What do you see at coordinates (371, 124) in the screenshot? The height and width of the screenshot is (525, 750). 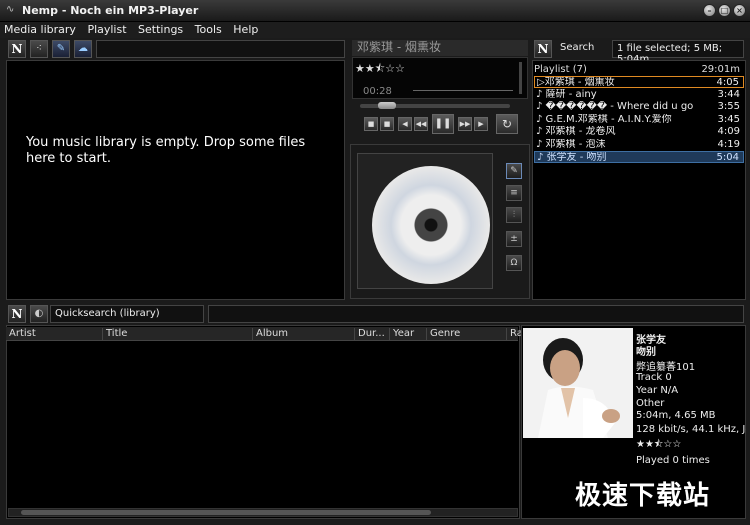 I see `pause-small-button: ■` at bounding box center [371, 124].